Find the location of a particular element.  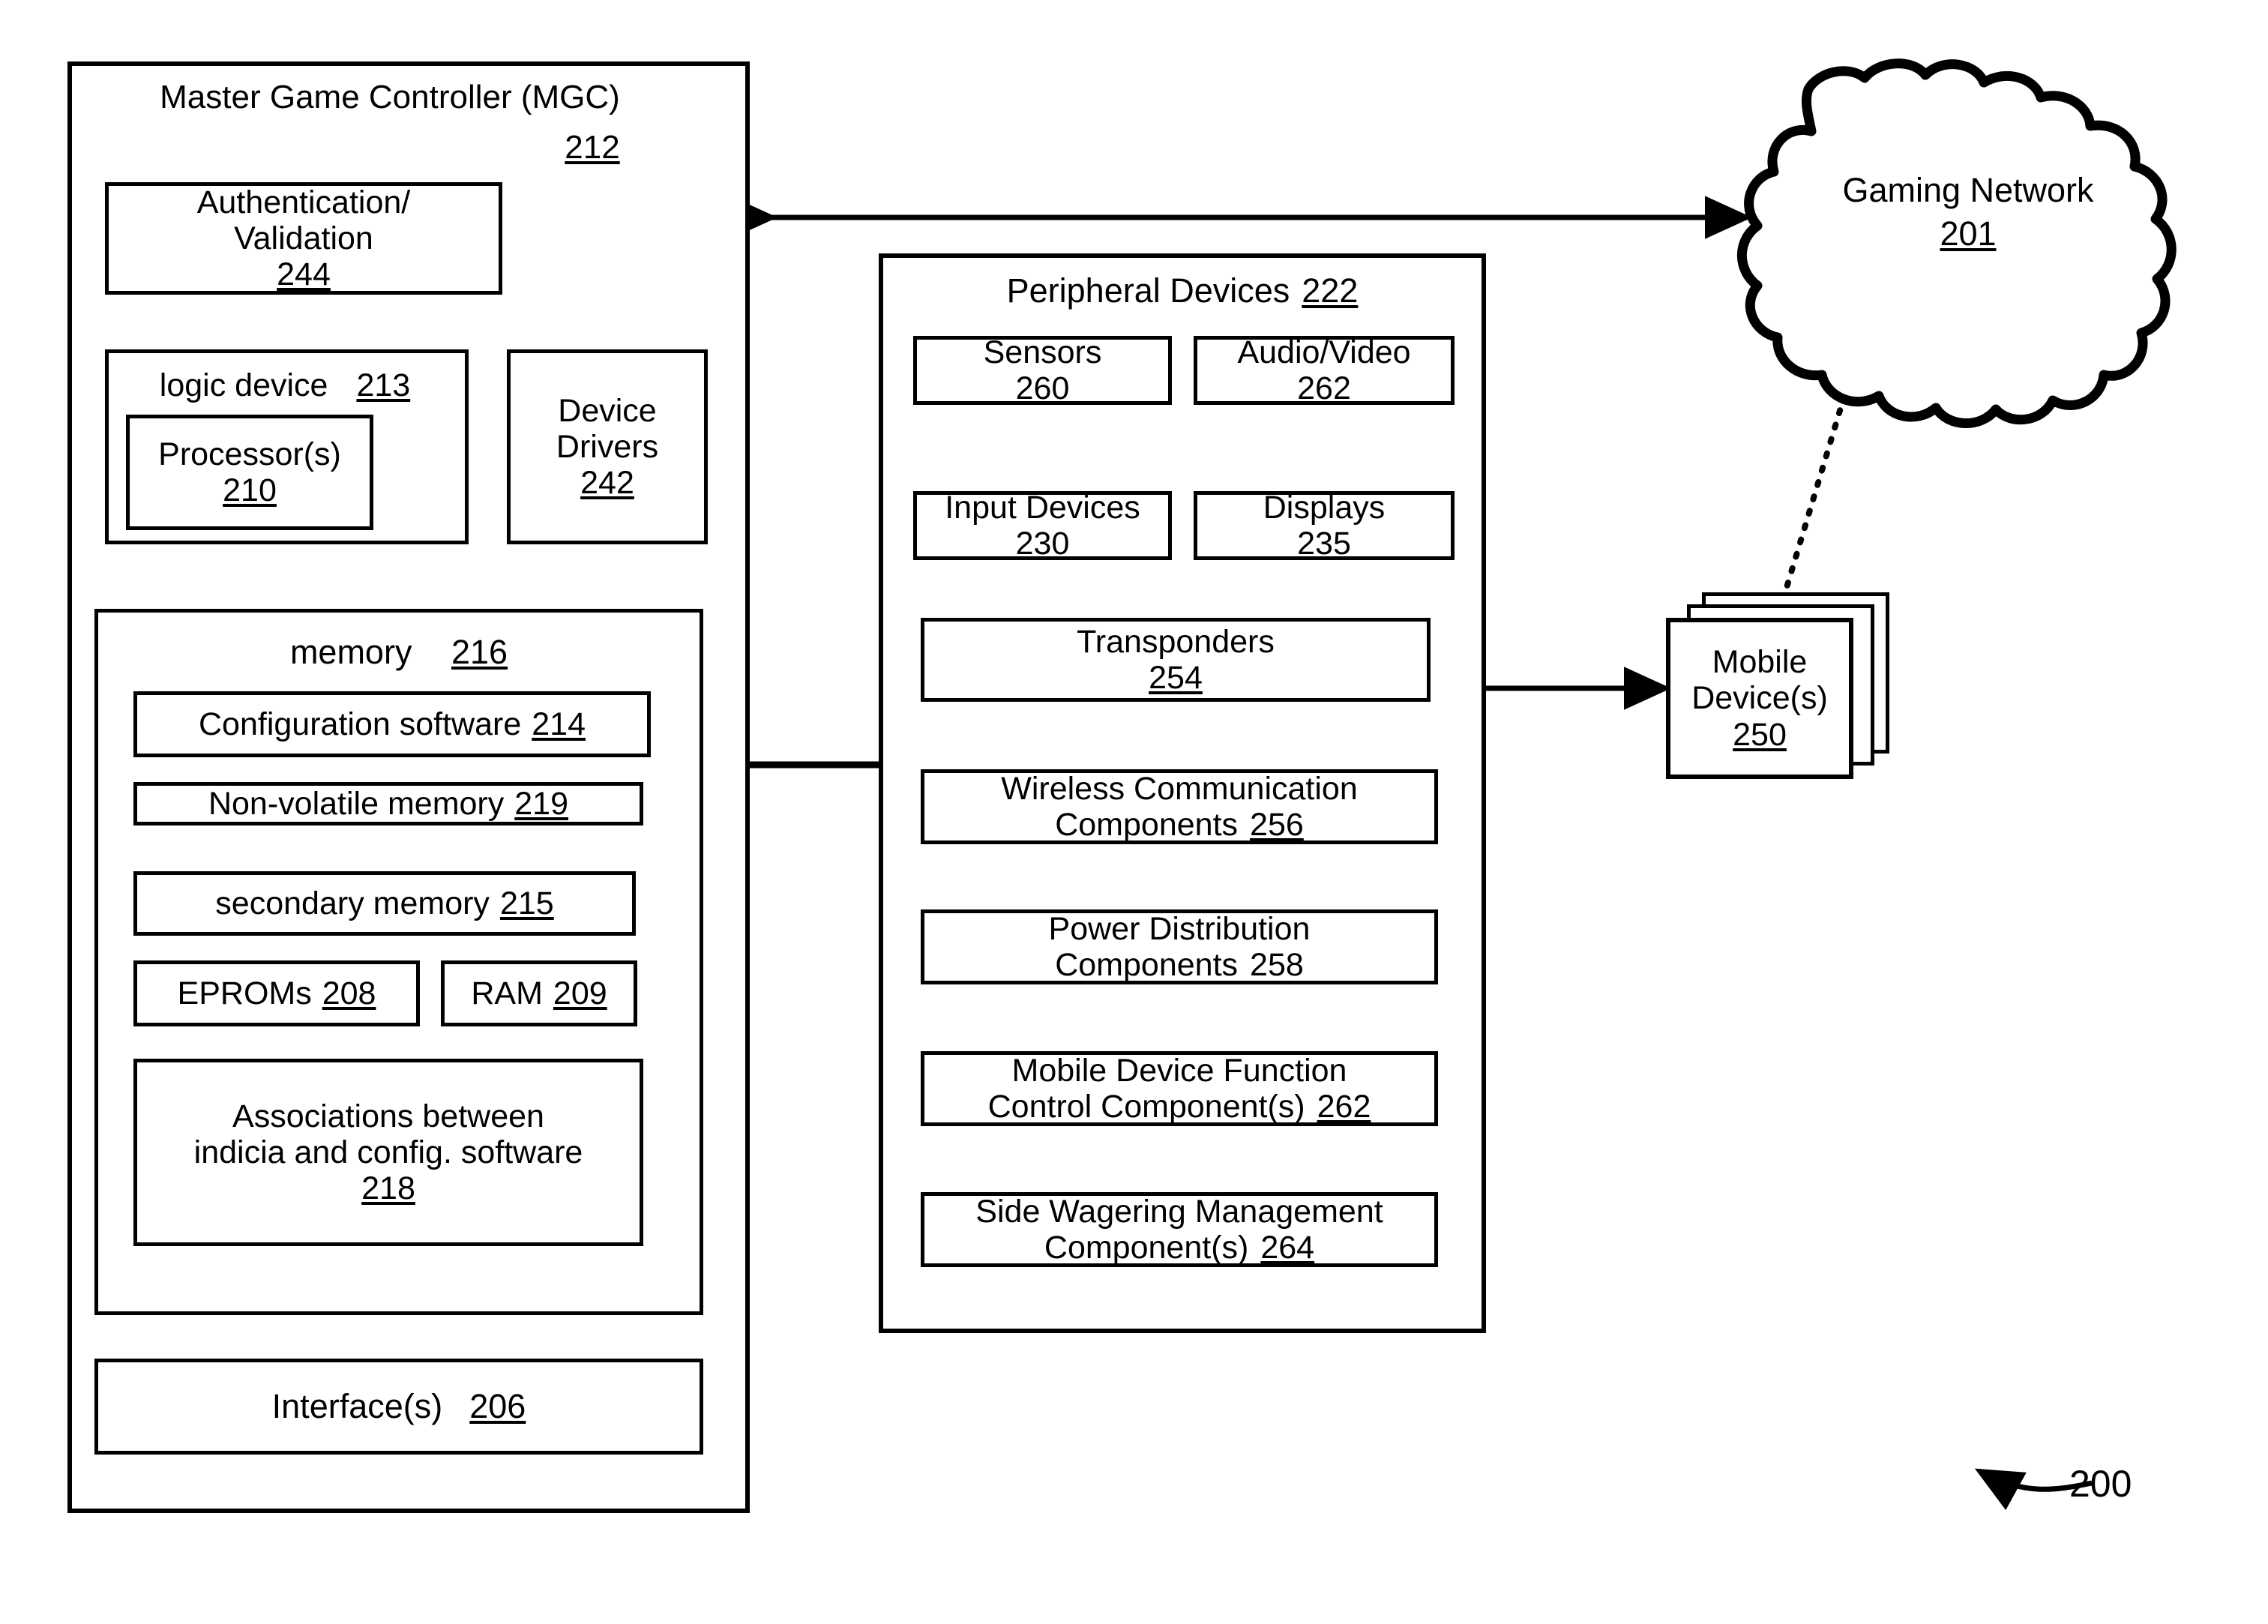

processor-label: Processor(s) is located at coordinates (249, 454).